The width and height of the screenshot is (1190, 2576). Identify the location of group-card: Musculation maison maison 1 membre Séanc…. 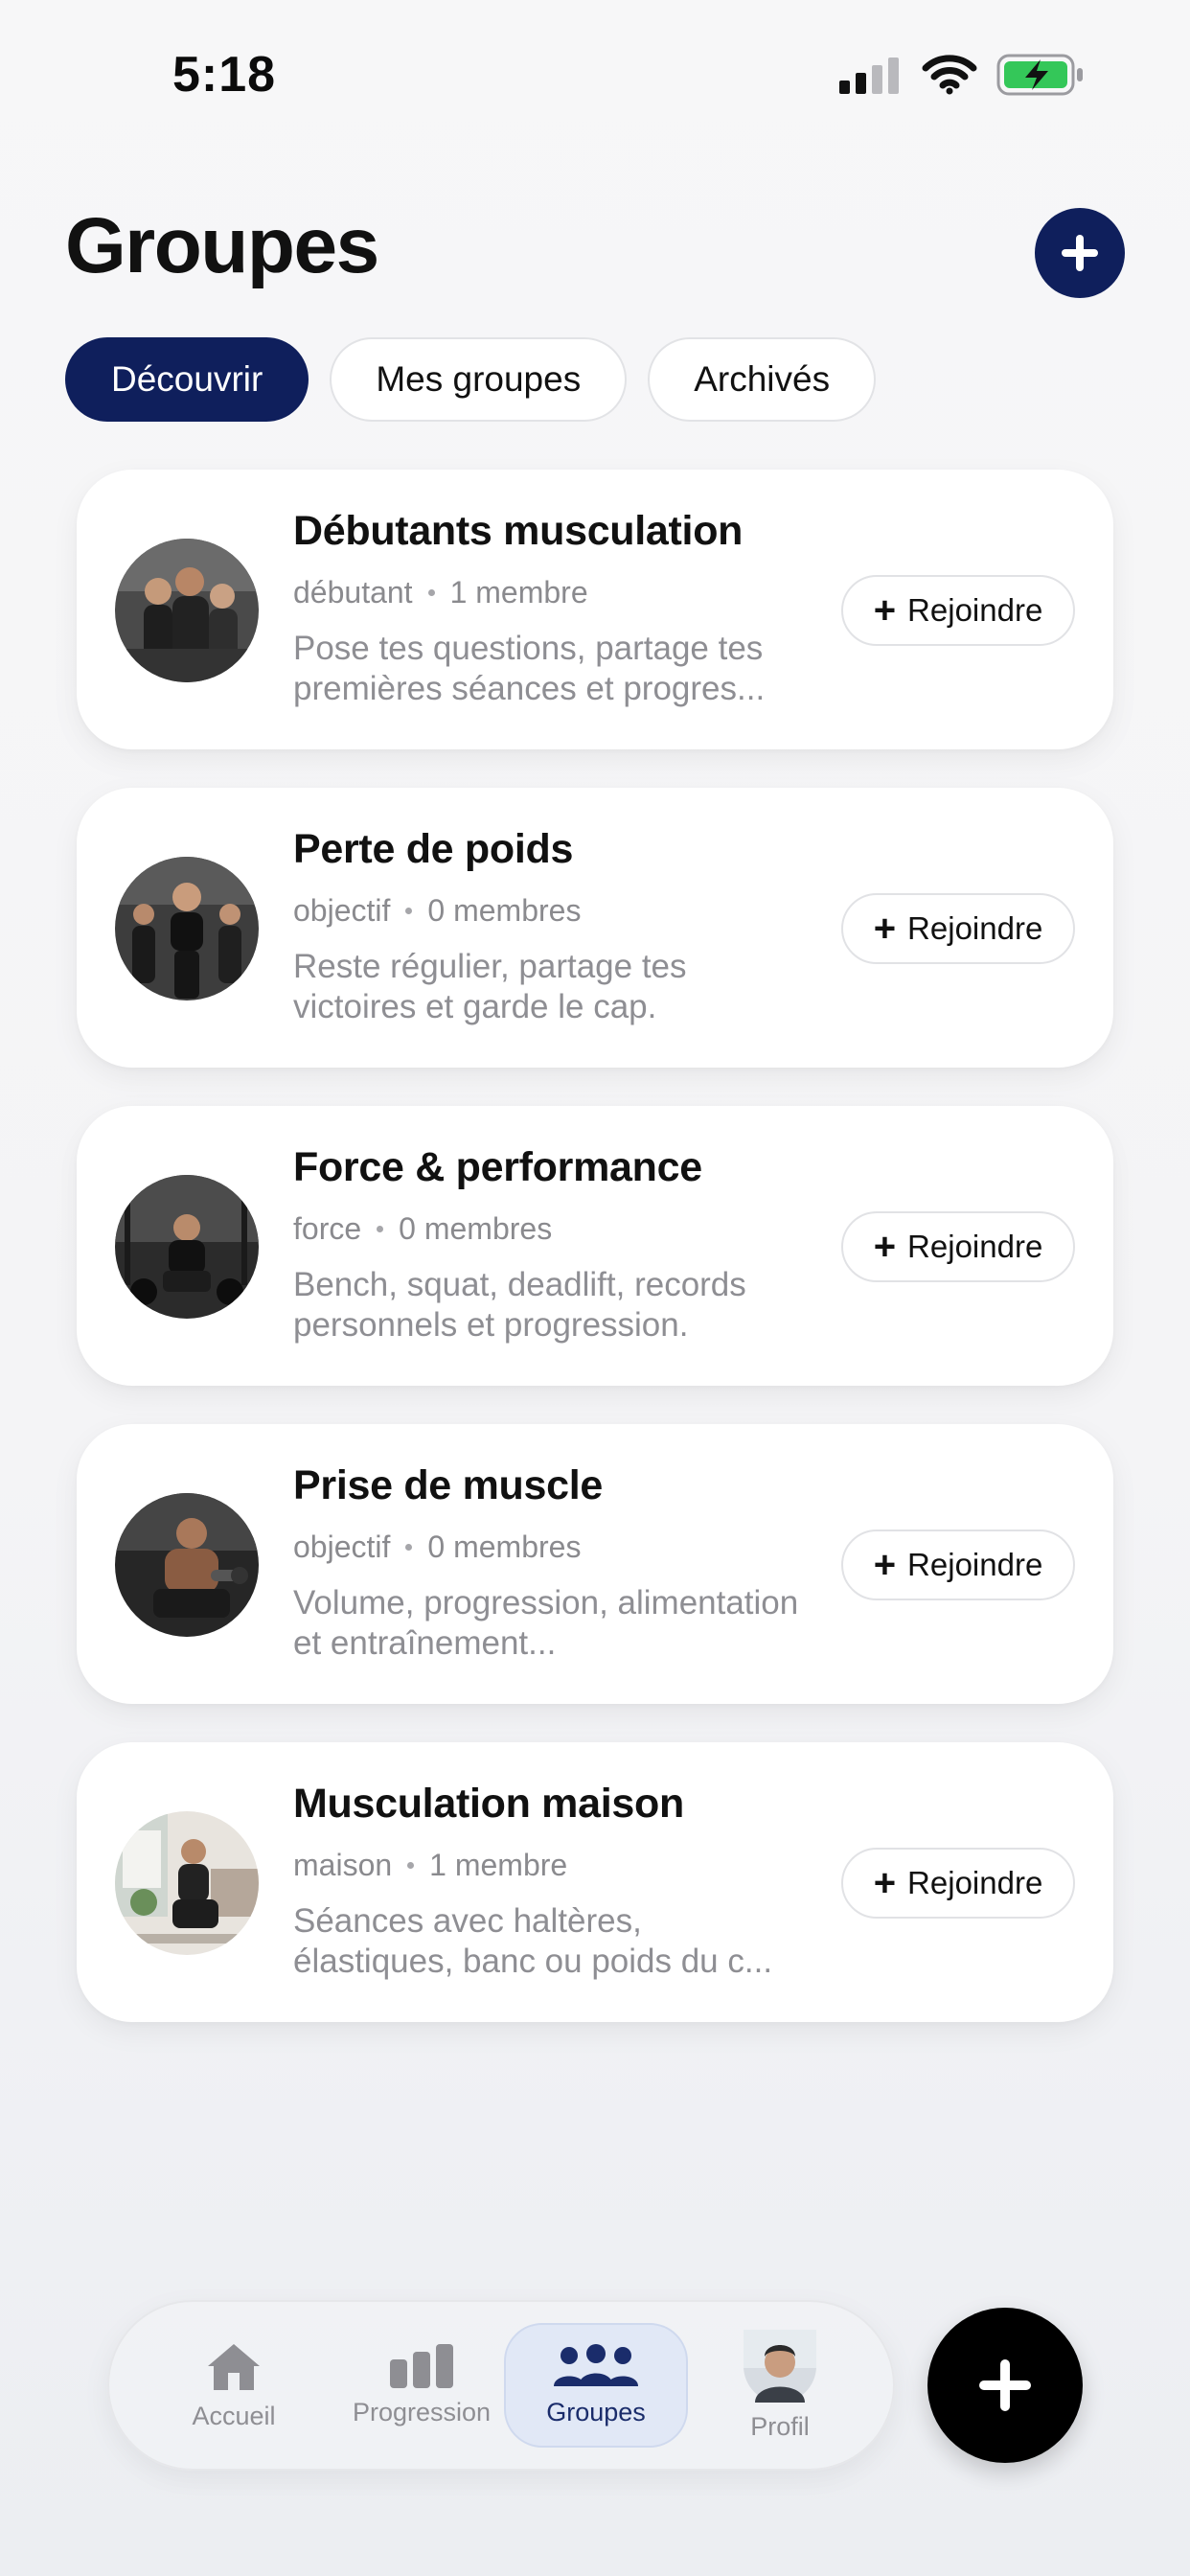
(595, 1882).